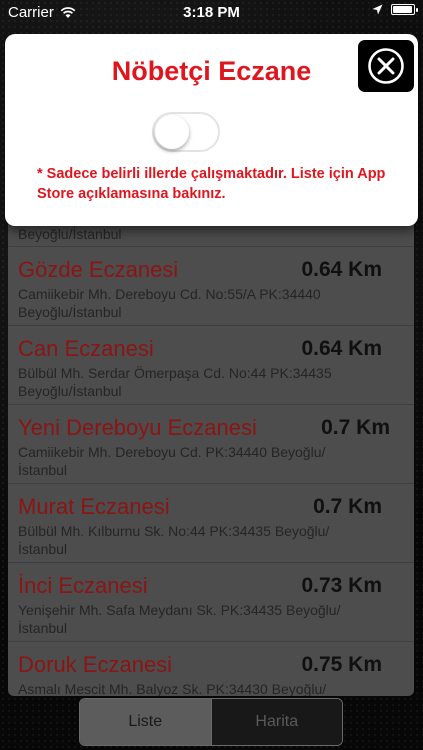  Describe the element at coordinates (83, 585) in the screenshot. I see `pharmacy-name: İnci Eczanesi` at that location.